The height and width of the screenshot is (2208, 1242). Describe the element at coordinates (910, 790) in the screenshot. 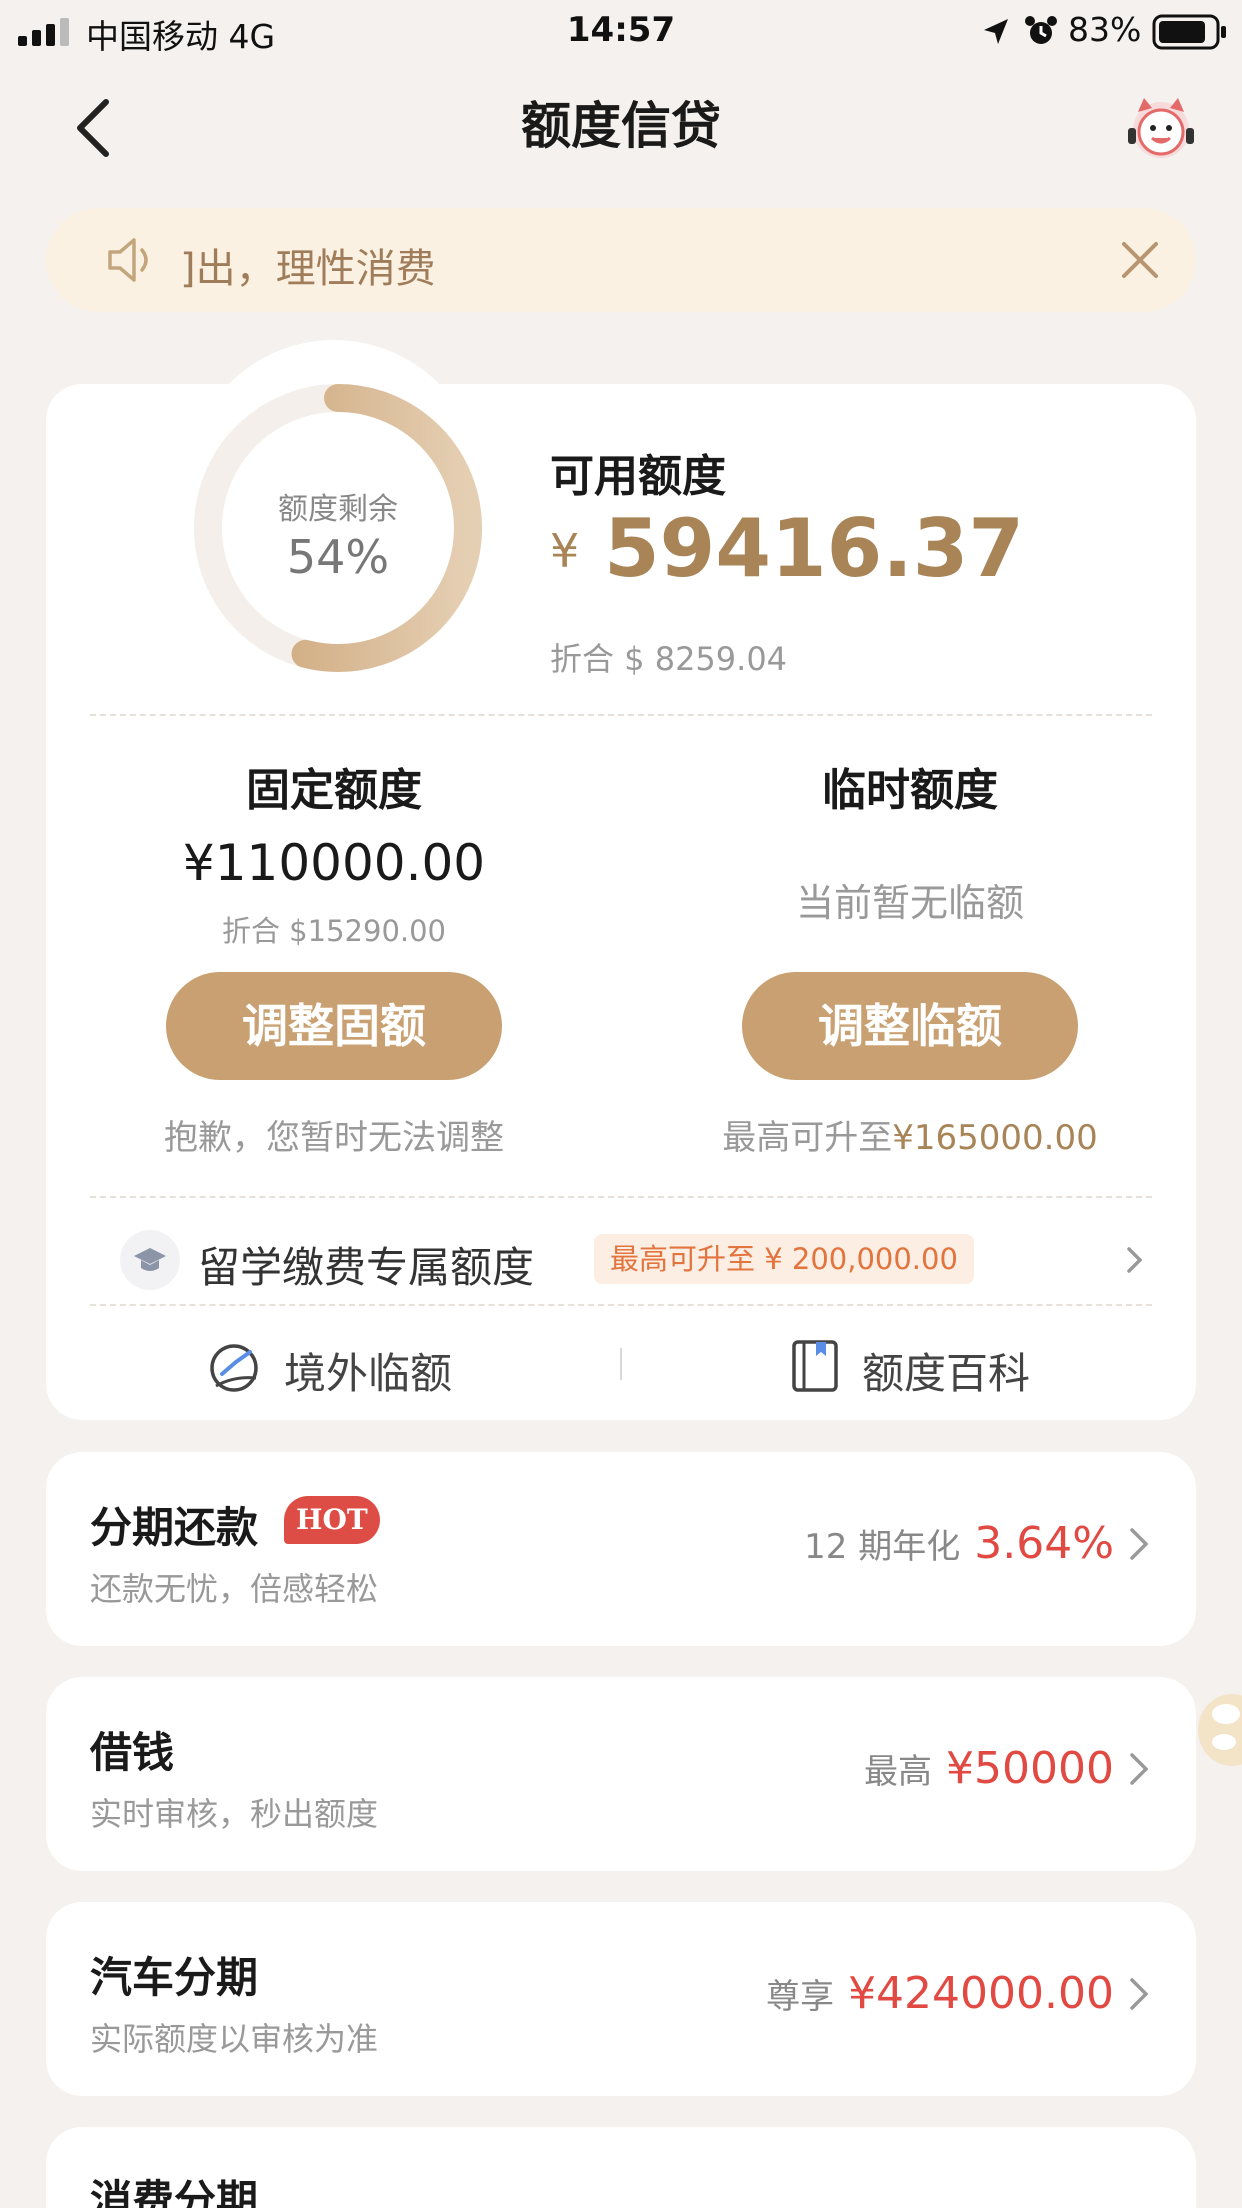

I see `temp-quota-label: 临时额度` at that location.